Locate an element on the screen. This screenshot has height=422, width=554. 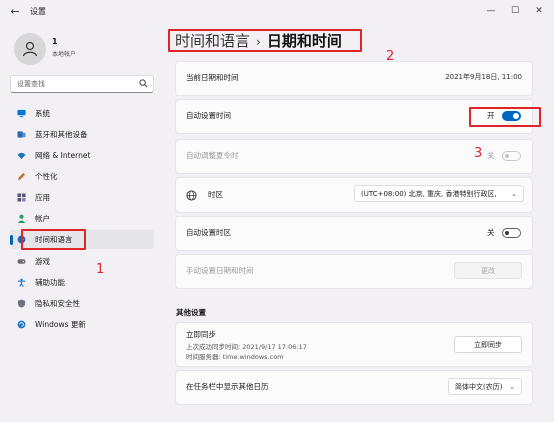
close-button: ✕ is located at coordinates (539, 11).